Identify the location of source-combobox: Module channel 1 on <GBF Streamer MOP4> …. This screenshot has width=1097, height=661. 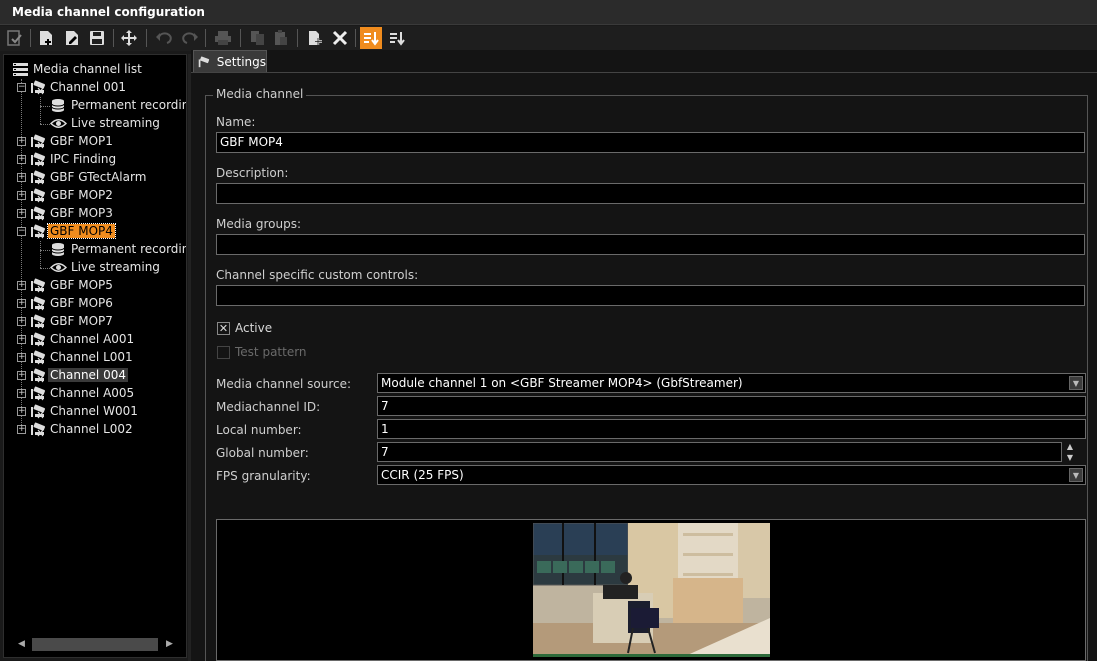
(731, 383).